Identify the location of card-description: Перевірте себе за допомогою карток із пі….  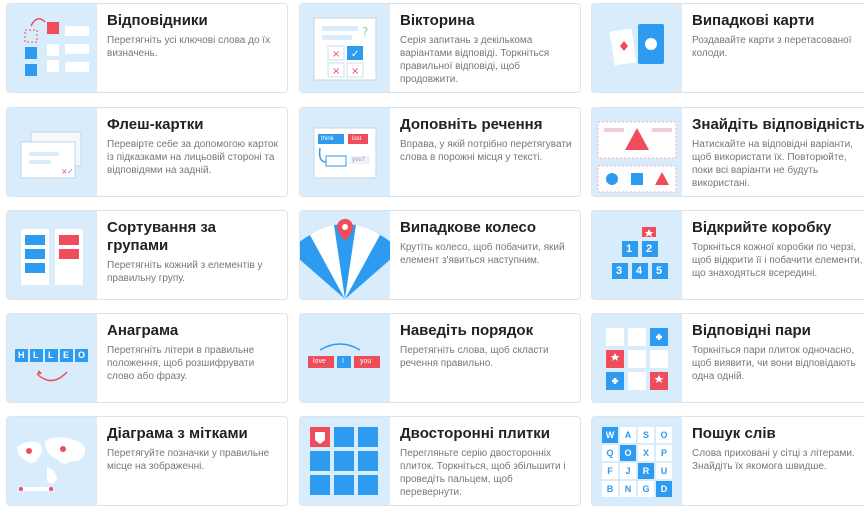
(192, 157).